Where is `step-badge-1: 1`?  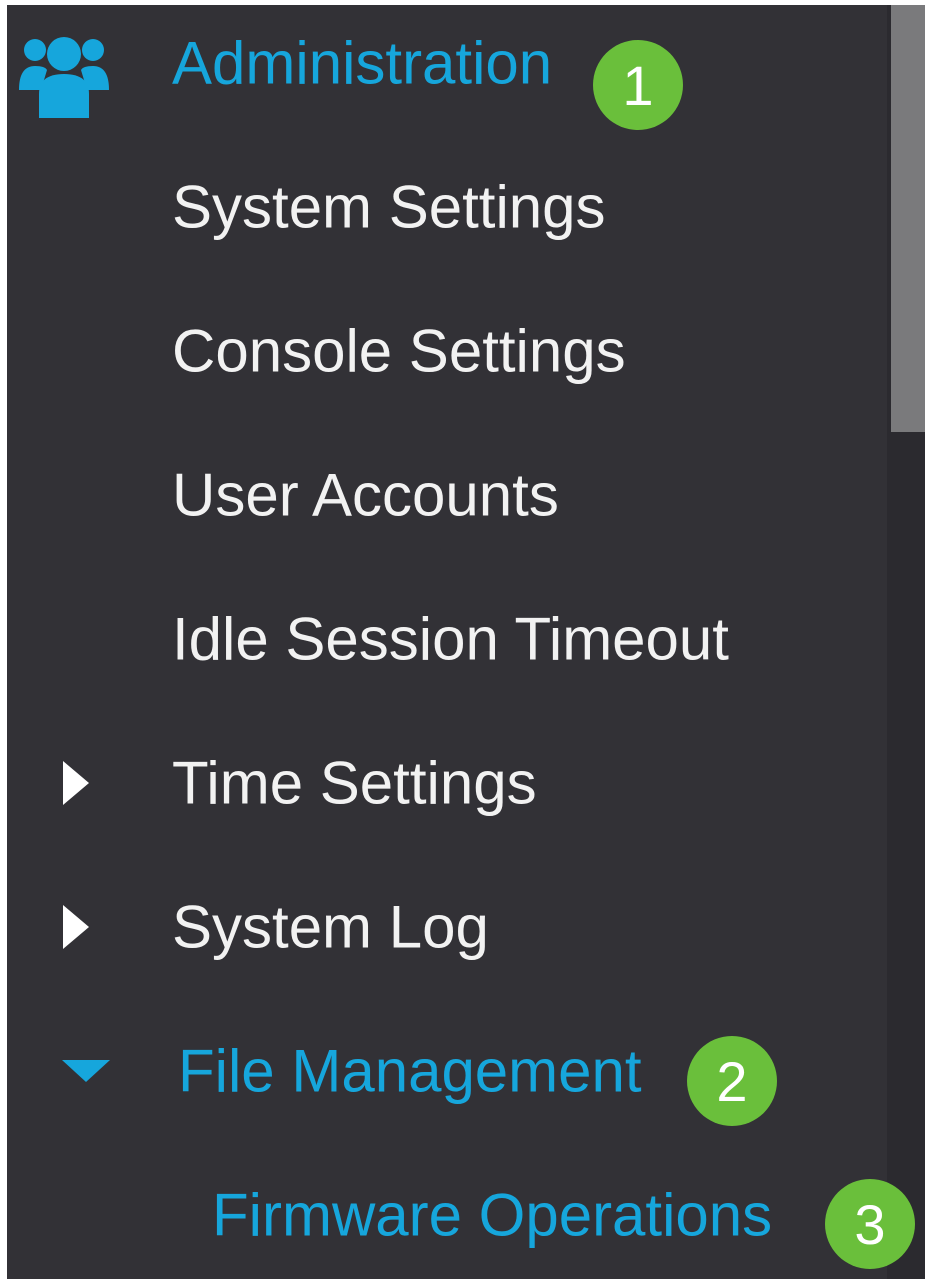
step-badge-1: 1 is located at coordinates (638, 85).